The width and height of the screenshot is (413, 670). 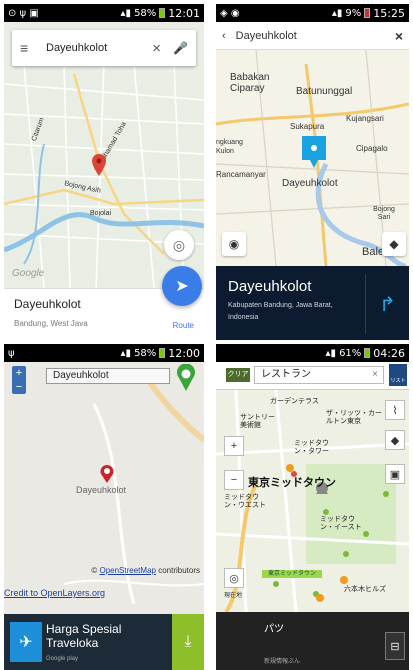 I want to click on bird-logo-icon: ✈, so click(x=26, y=642).